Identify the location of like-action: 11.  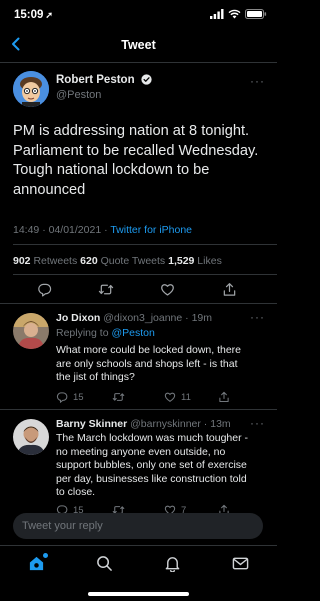
(177, 397).